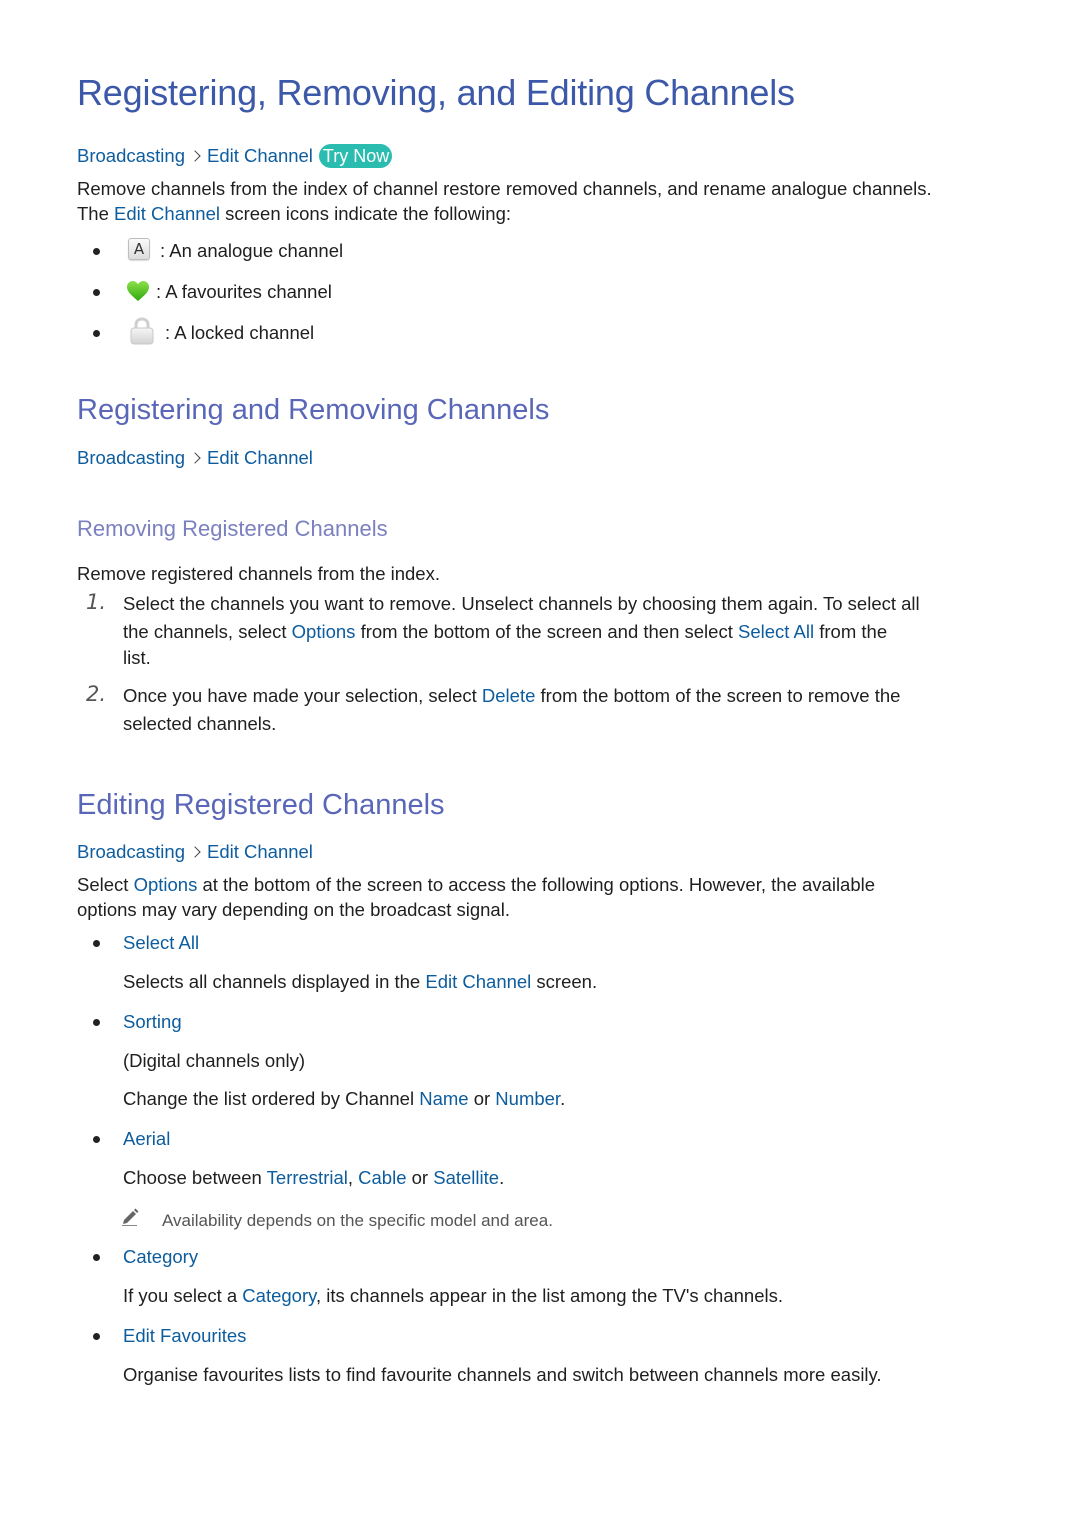 The image size is (1080, 1527). What do you see at coordinates (147, 1138) in the screenshot?
I see `option-title-aerial: Aerial` at bounding box center [147, 1138].